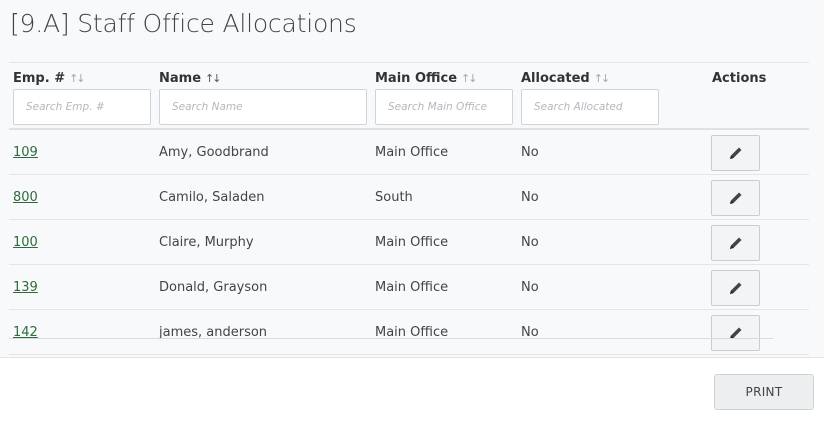 The height and width of the screenshot is (422, 824). I want to click on column-header-main-office: Main Office ↑↓, so click(426, 78).